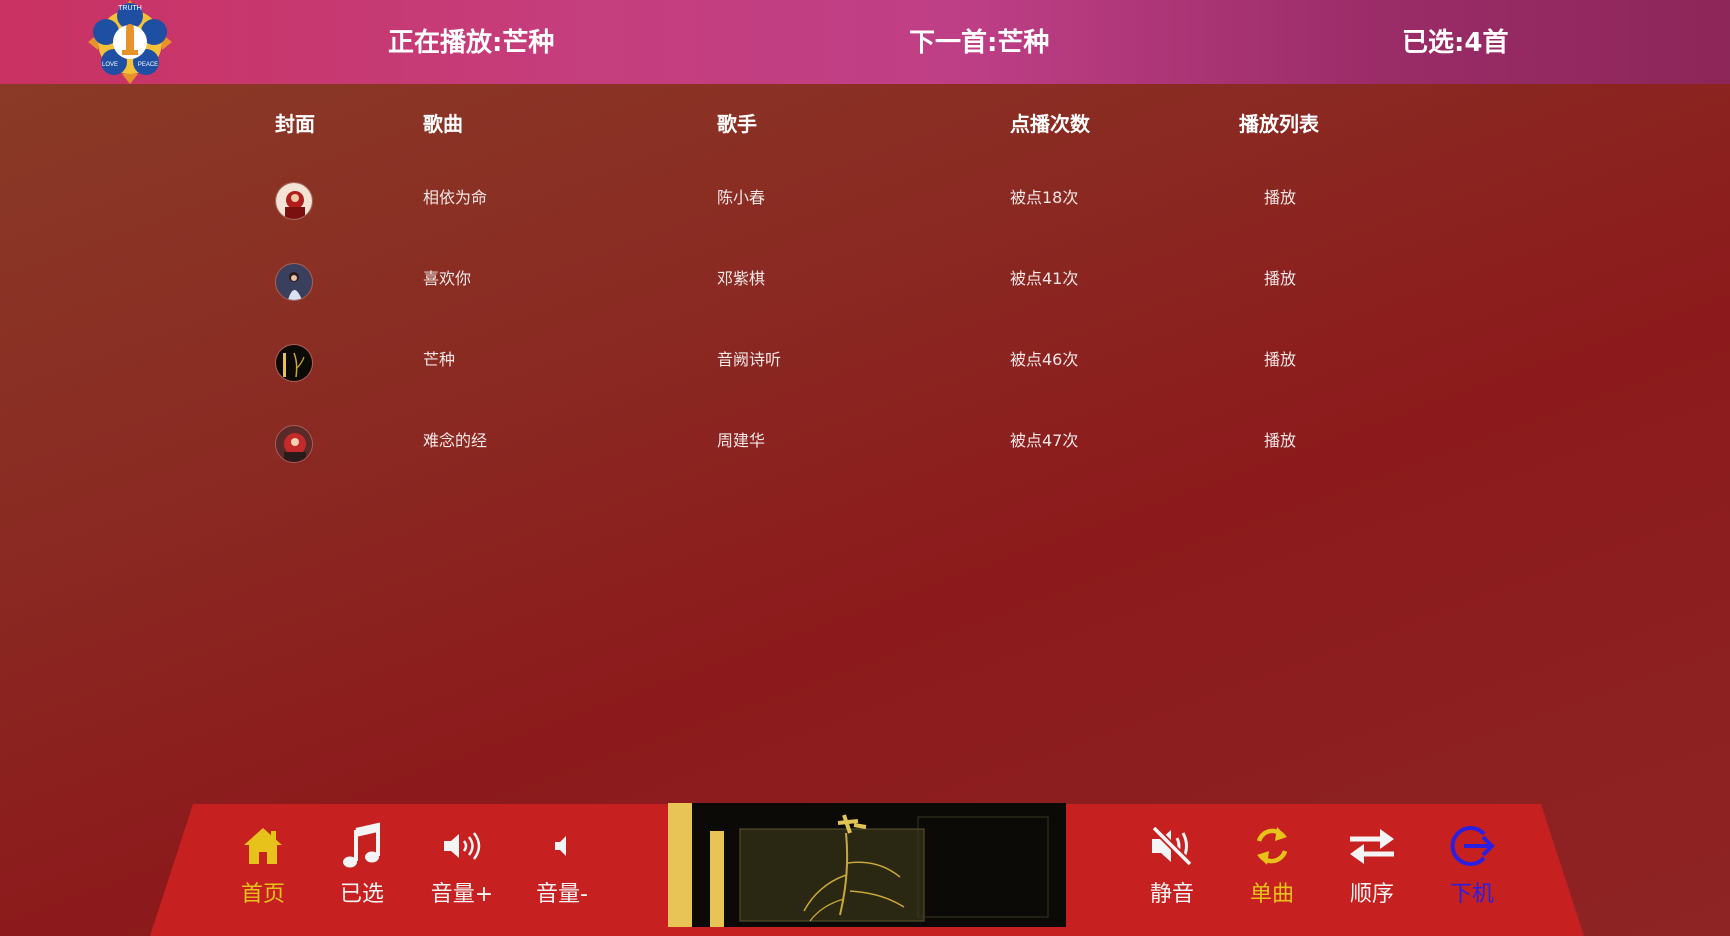  What do you see at coordinates (455, 440) in the screenshot?
I see `song-title: 难念的经` at bounding box center [455, 440].